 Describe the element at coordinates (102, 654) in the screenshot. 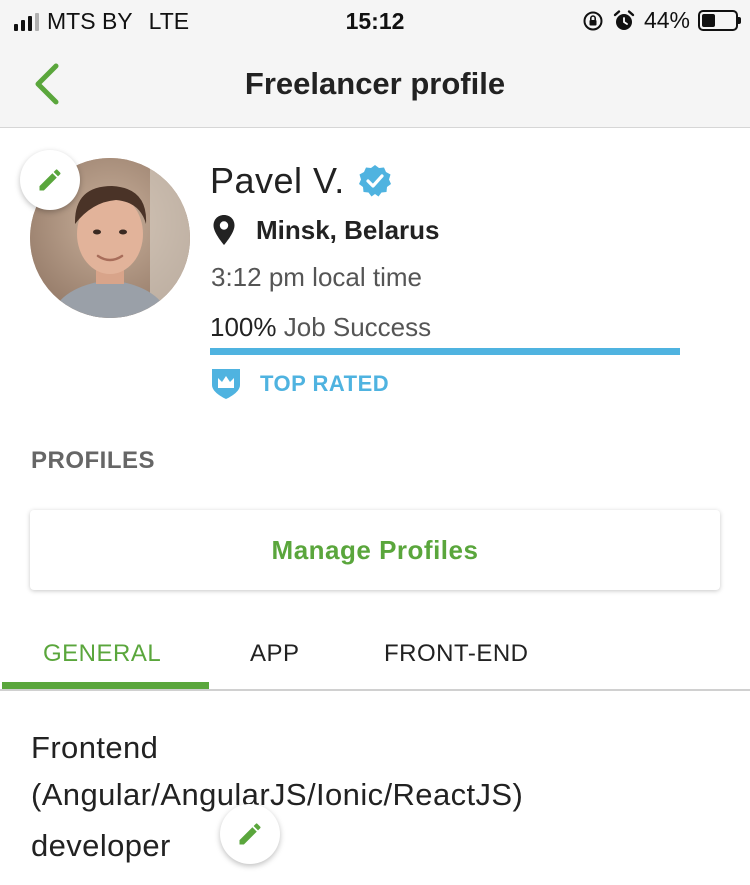

I see `tab-general: GENERAL` at that location.